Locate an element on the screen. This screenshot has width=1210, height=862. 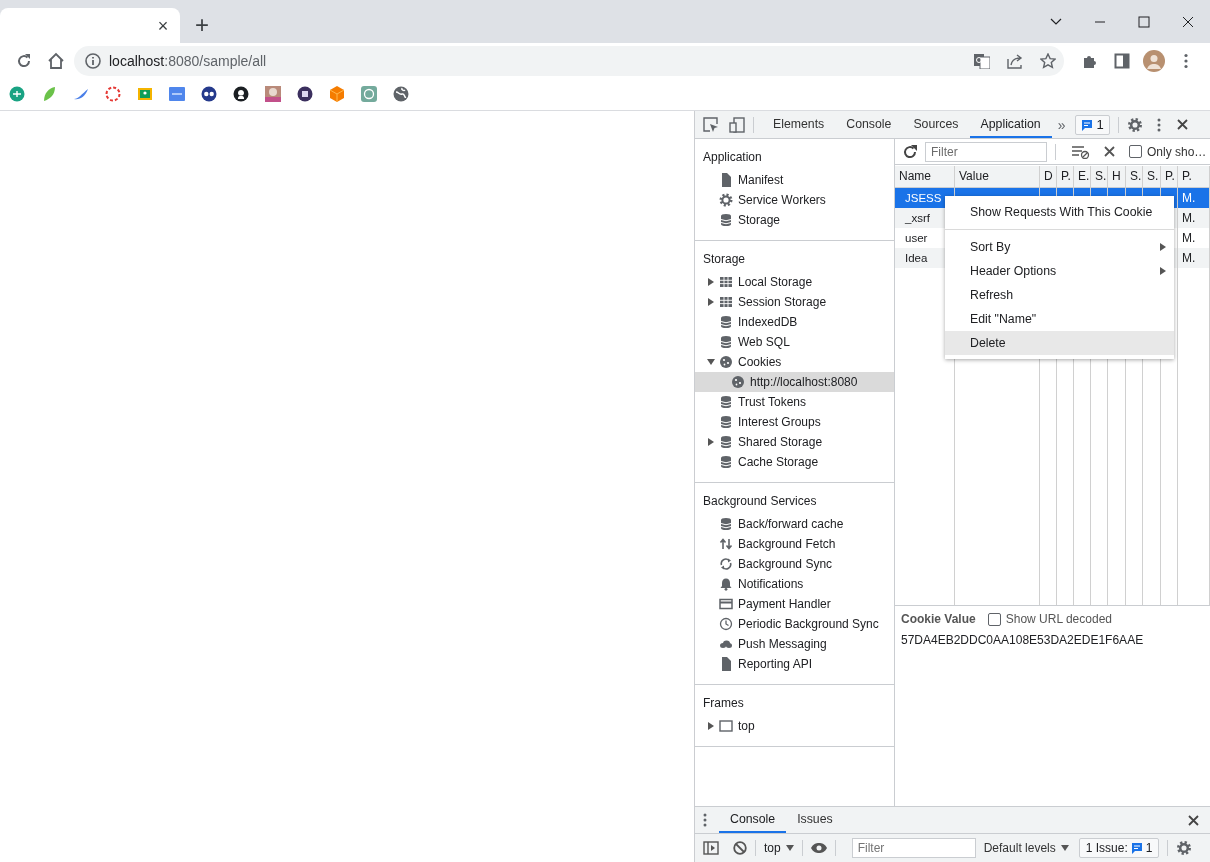
devtools-tab: Elements is located at coordinates (799, 124).